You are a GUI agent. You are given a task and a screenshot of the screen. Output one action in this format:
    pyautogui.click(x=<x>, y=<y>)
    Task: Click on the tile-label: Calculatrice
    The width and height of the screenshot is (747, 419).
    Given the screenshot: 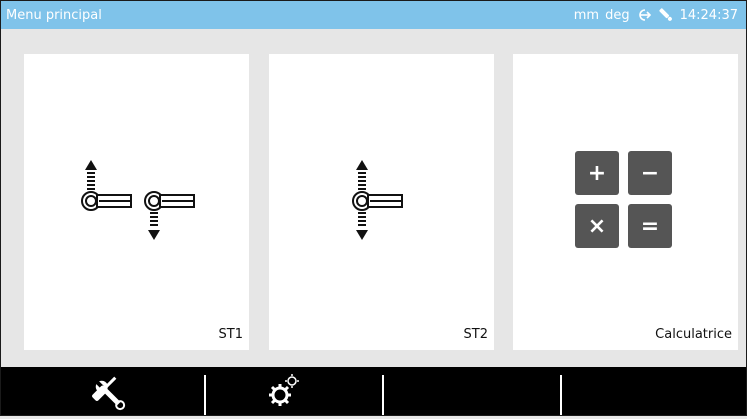 What is the action you would take?
    pyautogui.click(x=693, y=334)
    